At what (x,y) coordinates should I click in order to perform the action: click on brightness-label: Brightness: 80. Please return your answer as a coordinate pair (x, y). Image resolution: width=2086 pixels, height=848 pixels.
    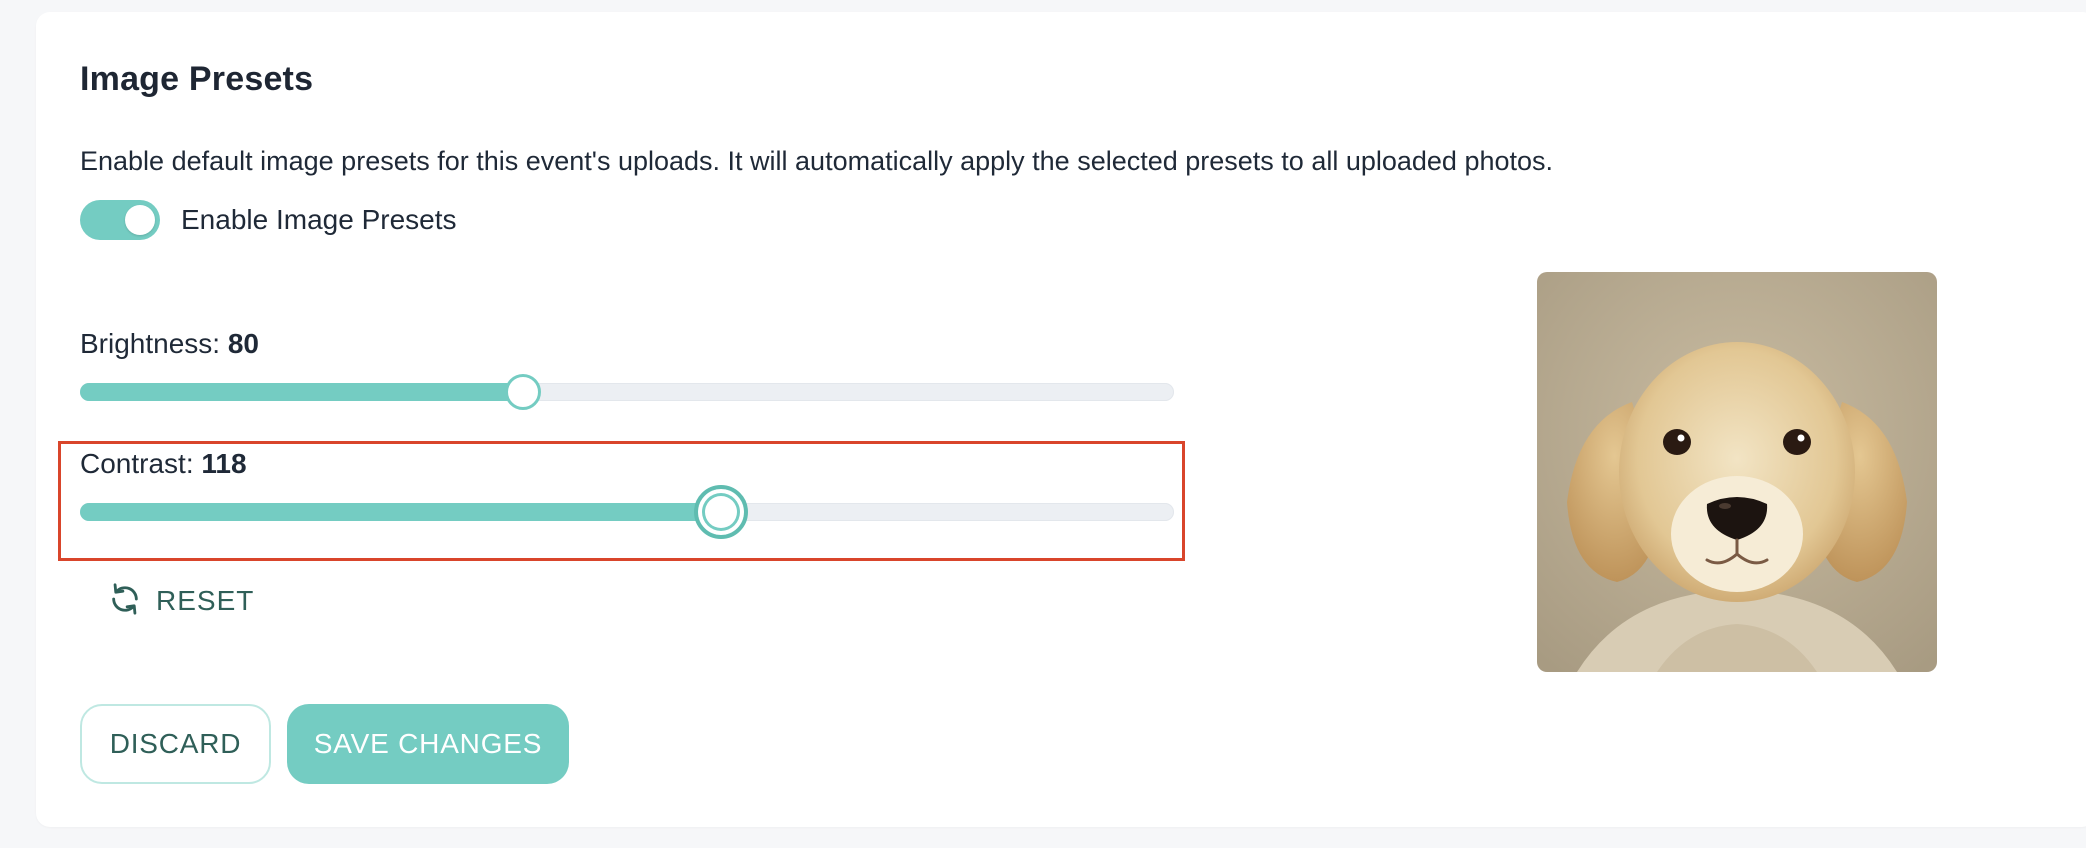
    Looking at the image, I should click on (169, 344).